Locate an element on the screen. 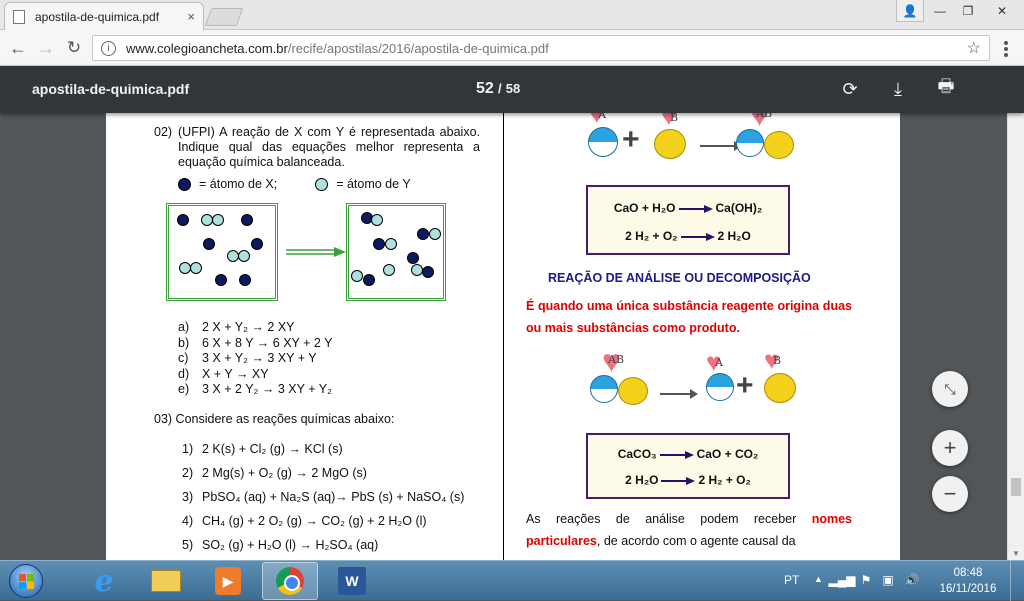 This screenshot has width=1024, height=601. taskbar-chrome is located at coordinates (290, 581).